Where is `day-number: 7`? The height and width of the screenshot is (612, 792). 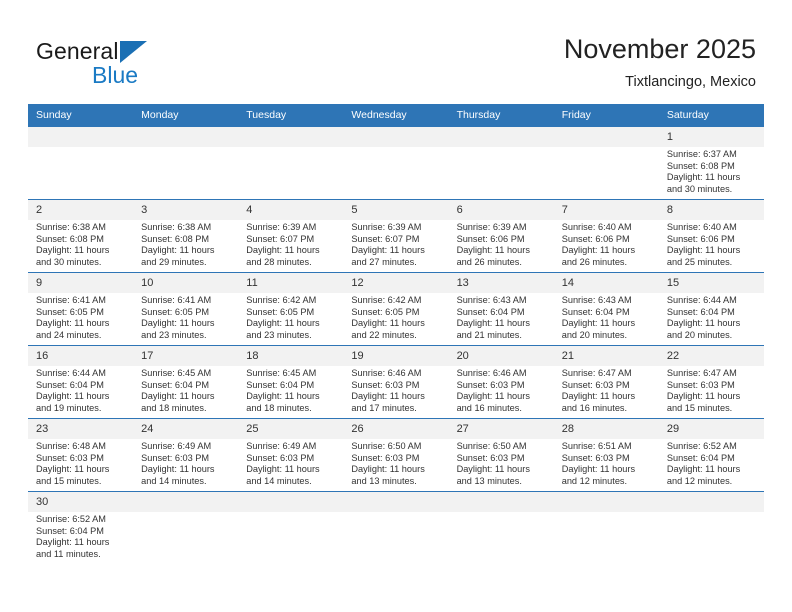
day-number: 7 is located at coordinates (606, 210).